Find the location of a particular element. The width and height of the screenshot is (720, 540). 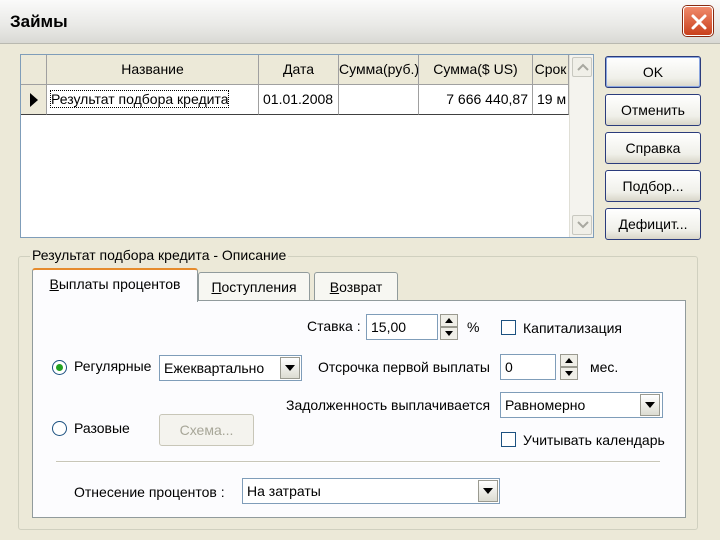

one-time-label: Разовые is located at coordinates (102, 428).